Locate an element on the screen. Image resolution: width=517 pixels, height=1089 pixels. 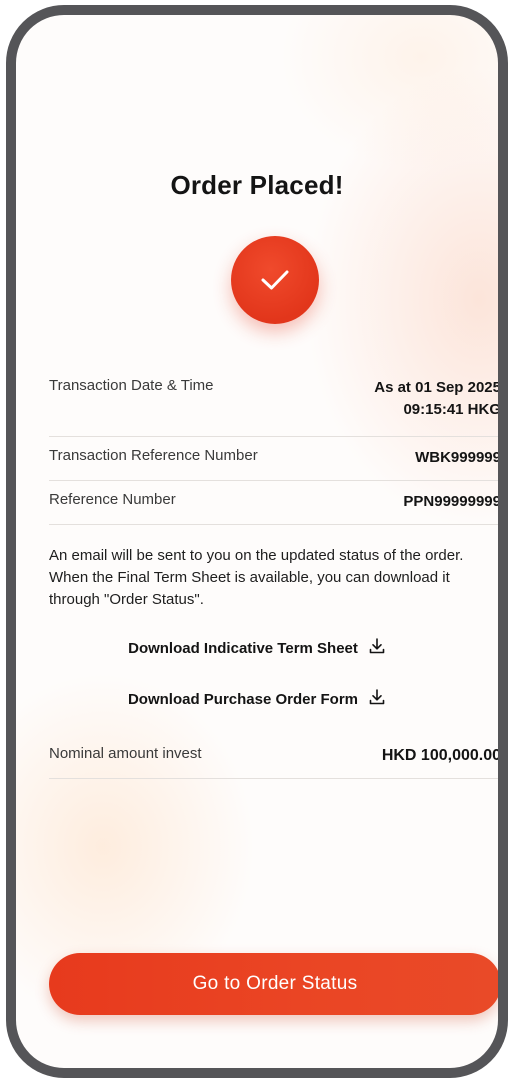
transaction-reference-label: Transaction Reference Number is located at coordinates (153, 455).